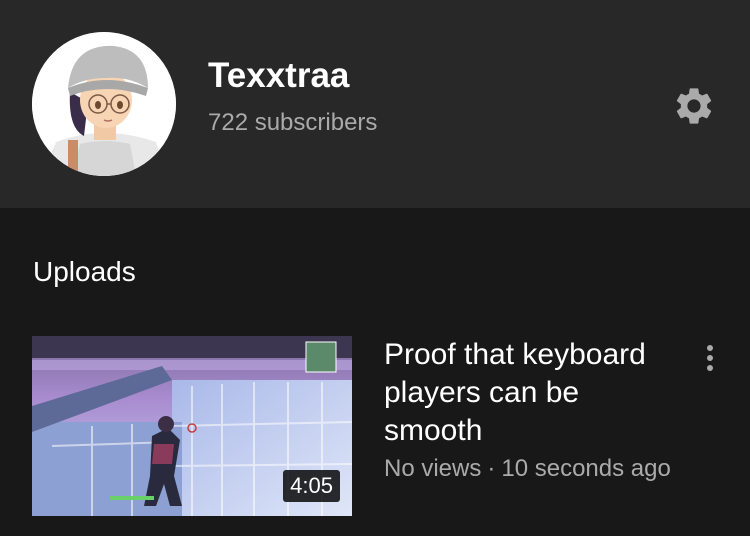 The image size is (750, 536). What do you see at coordinates (84, 271) in the screenshot?
I see `uploads-section-title: Uploads` at bounding box center [84, 271].